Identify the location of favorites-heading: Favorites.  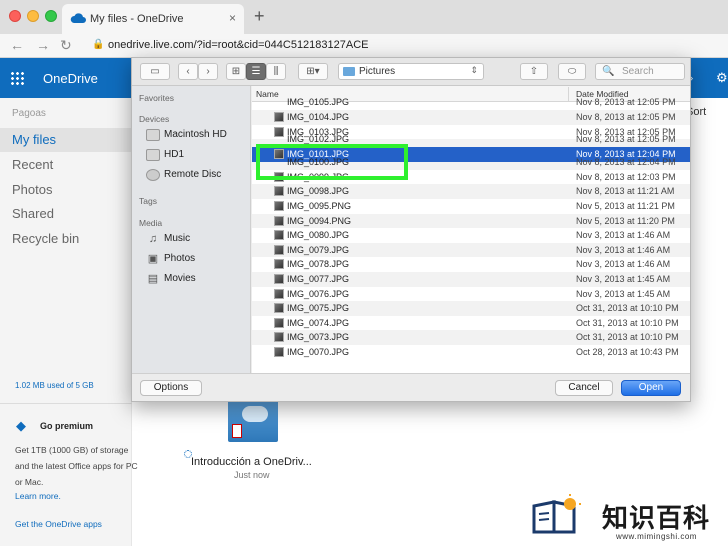
(156, 98).